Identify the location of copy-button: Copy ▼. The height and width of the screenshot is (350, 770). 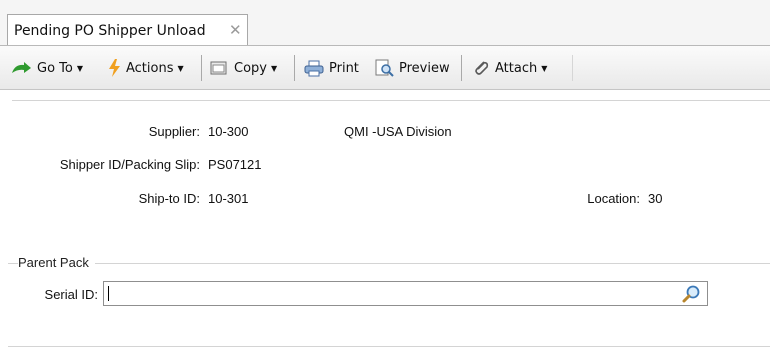
(243, 68).